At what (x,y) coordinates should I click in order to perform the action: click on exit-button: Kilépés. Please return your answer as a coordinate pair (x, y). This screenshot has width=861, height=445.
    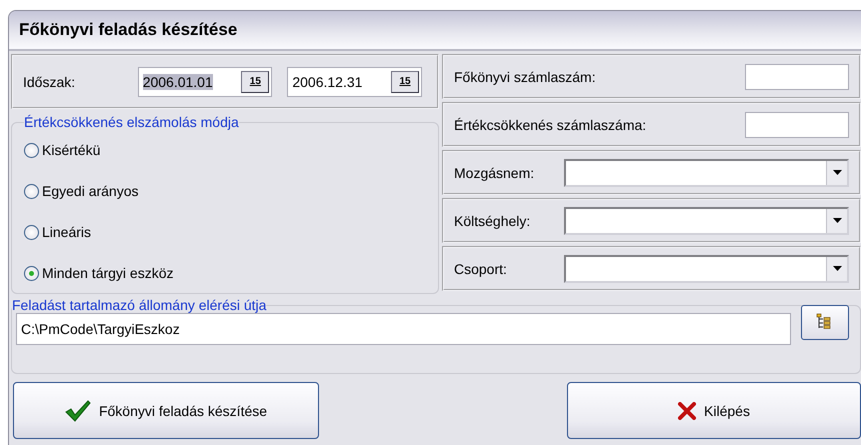
    Looking at the image, I should click on (714, 410).